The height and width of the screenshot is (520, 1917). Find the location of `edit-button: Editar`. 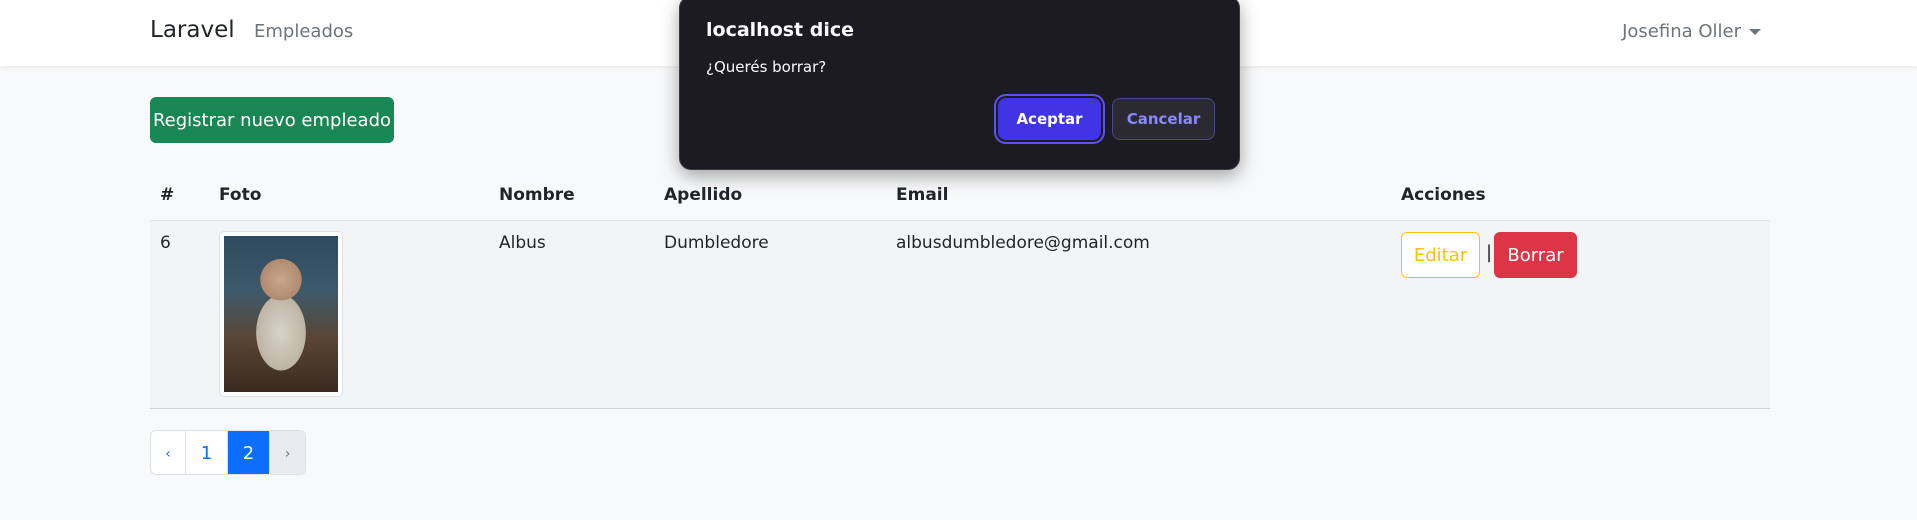

edit-button: Editar is located at coordinates (1440, 255).